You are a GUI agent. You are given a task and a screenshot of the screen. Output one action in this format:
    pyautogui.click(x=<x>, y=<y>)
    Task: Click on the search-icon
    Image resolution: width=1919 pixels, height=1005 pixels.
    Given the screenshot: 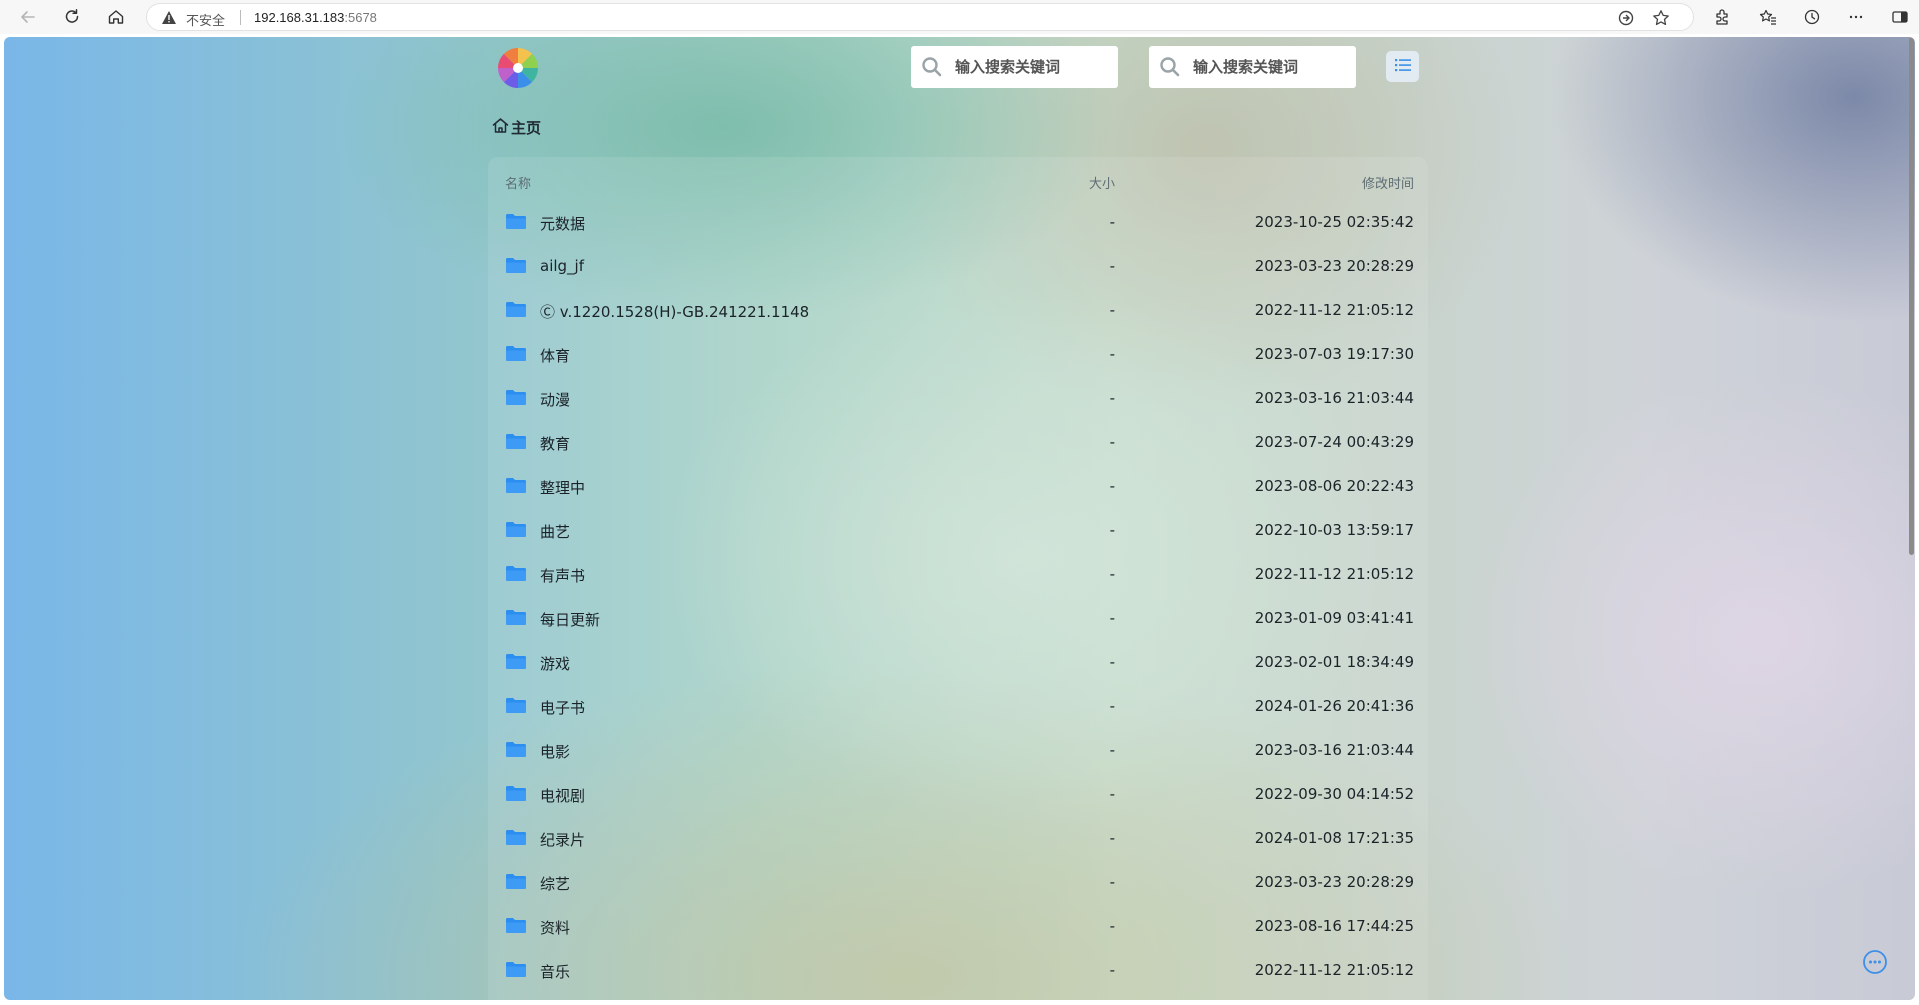 What is the action you would take?
    pyautogui.click(x=932, y=69)
    